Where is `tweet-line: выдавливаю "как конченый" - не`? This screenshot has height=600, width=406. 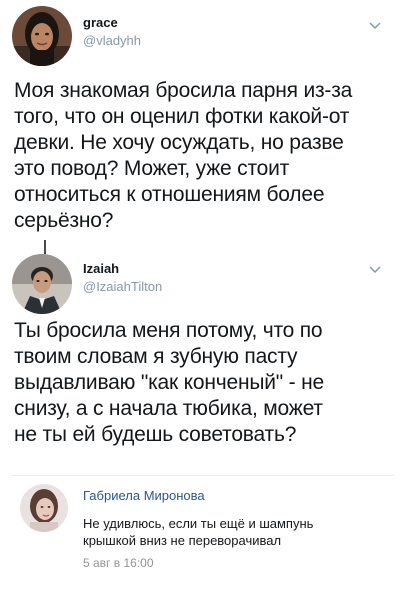
tweet-line: выдавливаю "как конченый" - не is located at coordinates (169, 382).